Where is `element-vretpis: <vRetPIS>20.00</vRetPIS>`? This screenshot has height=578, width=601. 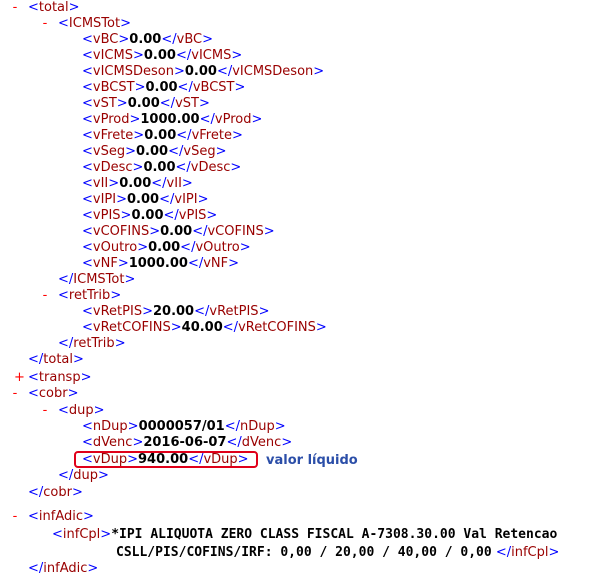
element-vretpis: <vRetPIS>20.00</vRetPIS> is located at coordinates (176, 311).